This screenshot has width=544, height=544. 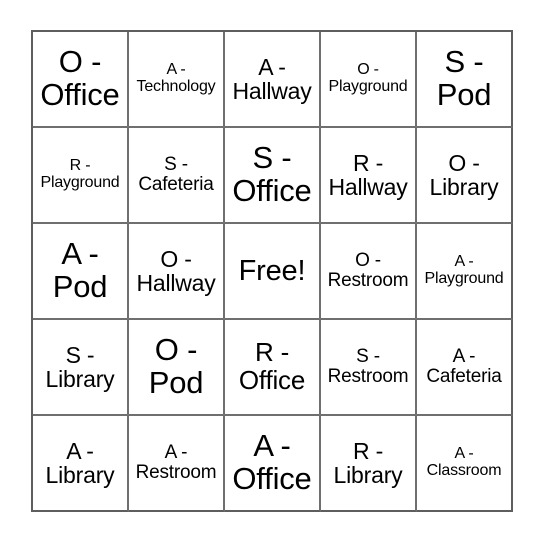 I want to click on bingo-cell-label: A - Cafeteria, so click(x=464, y=366).